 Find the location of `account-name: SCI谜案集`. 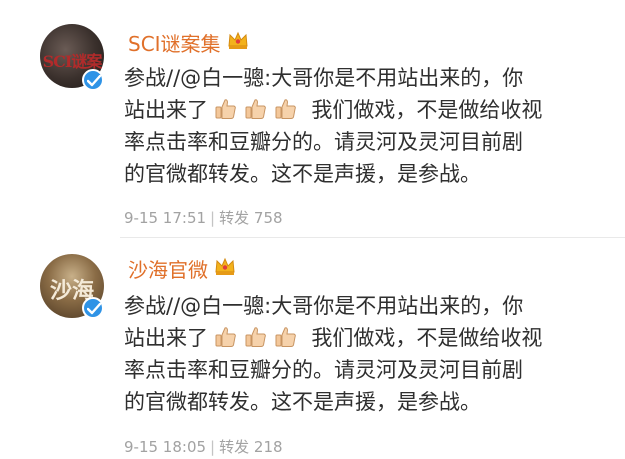

account-name: SCI谜案集 is located at coordinates (174, 42).